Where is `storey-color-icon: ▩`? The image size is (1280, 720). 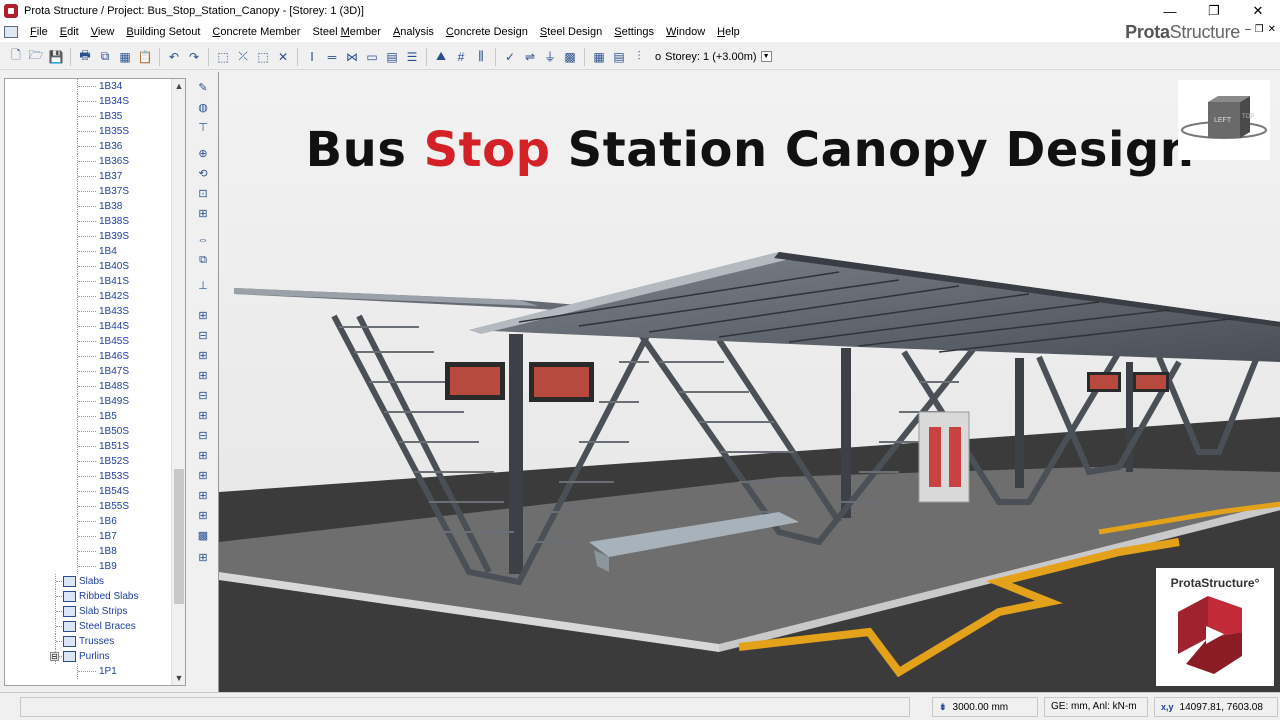 storey-color-icon: ▩ is located at coordinates (203, 536).